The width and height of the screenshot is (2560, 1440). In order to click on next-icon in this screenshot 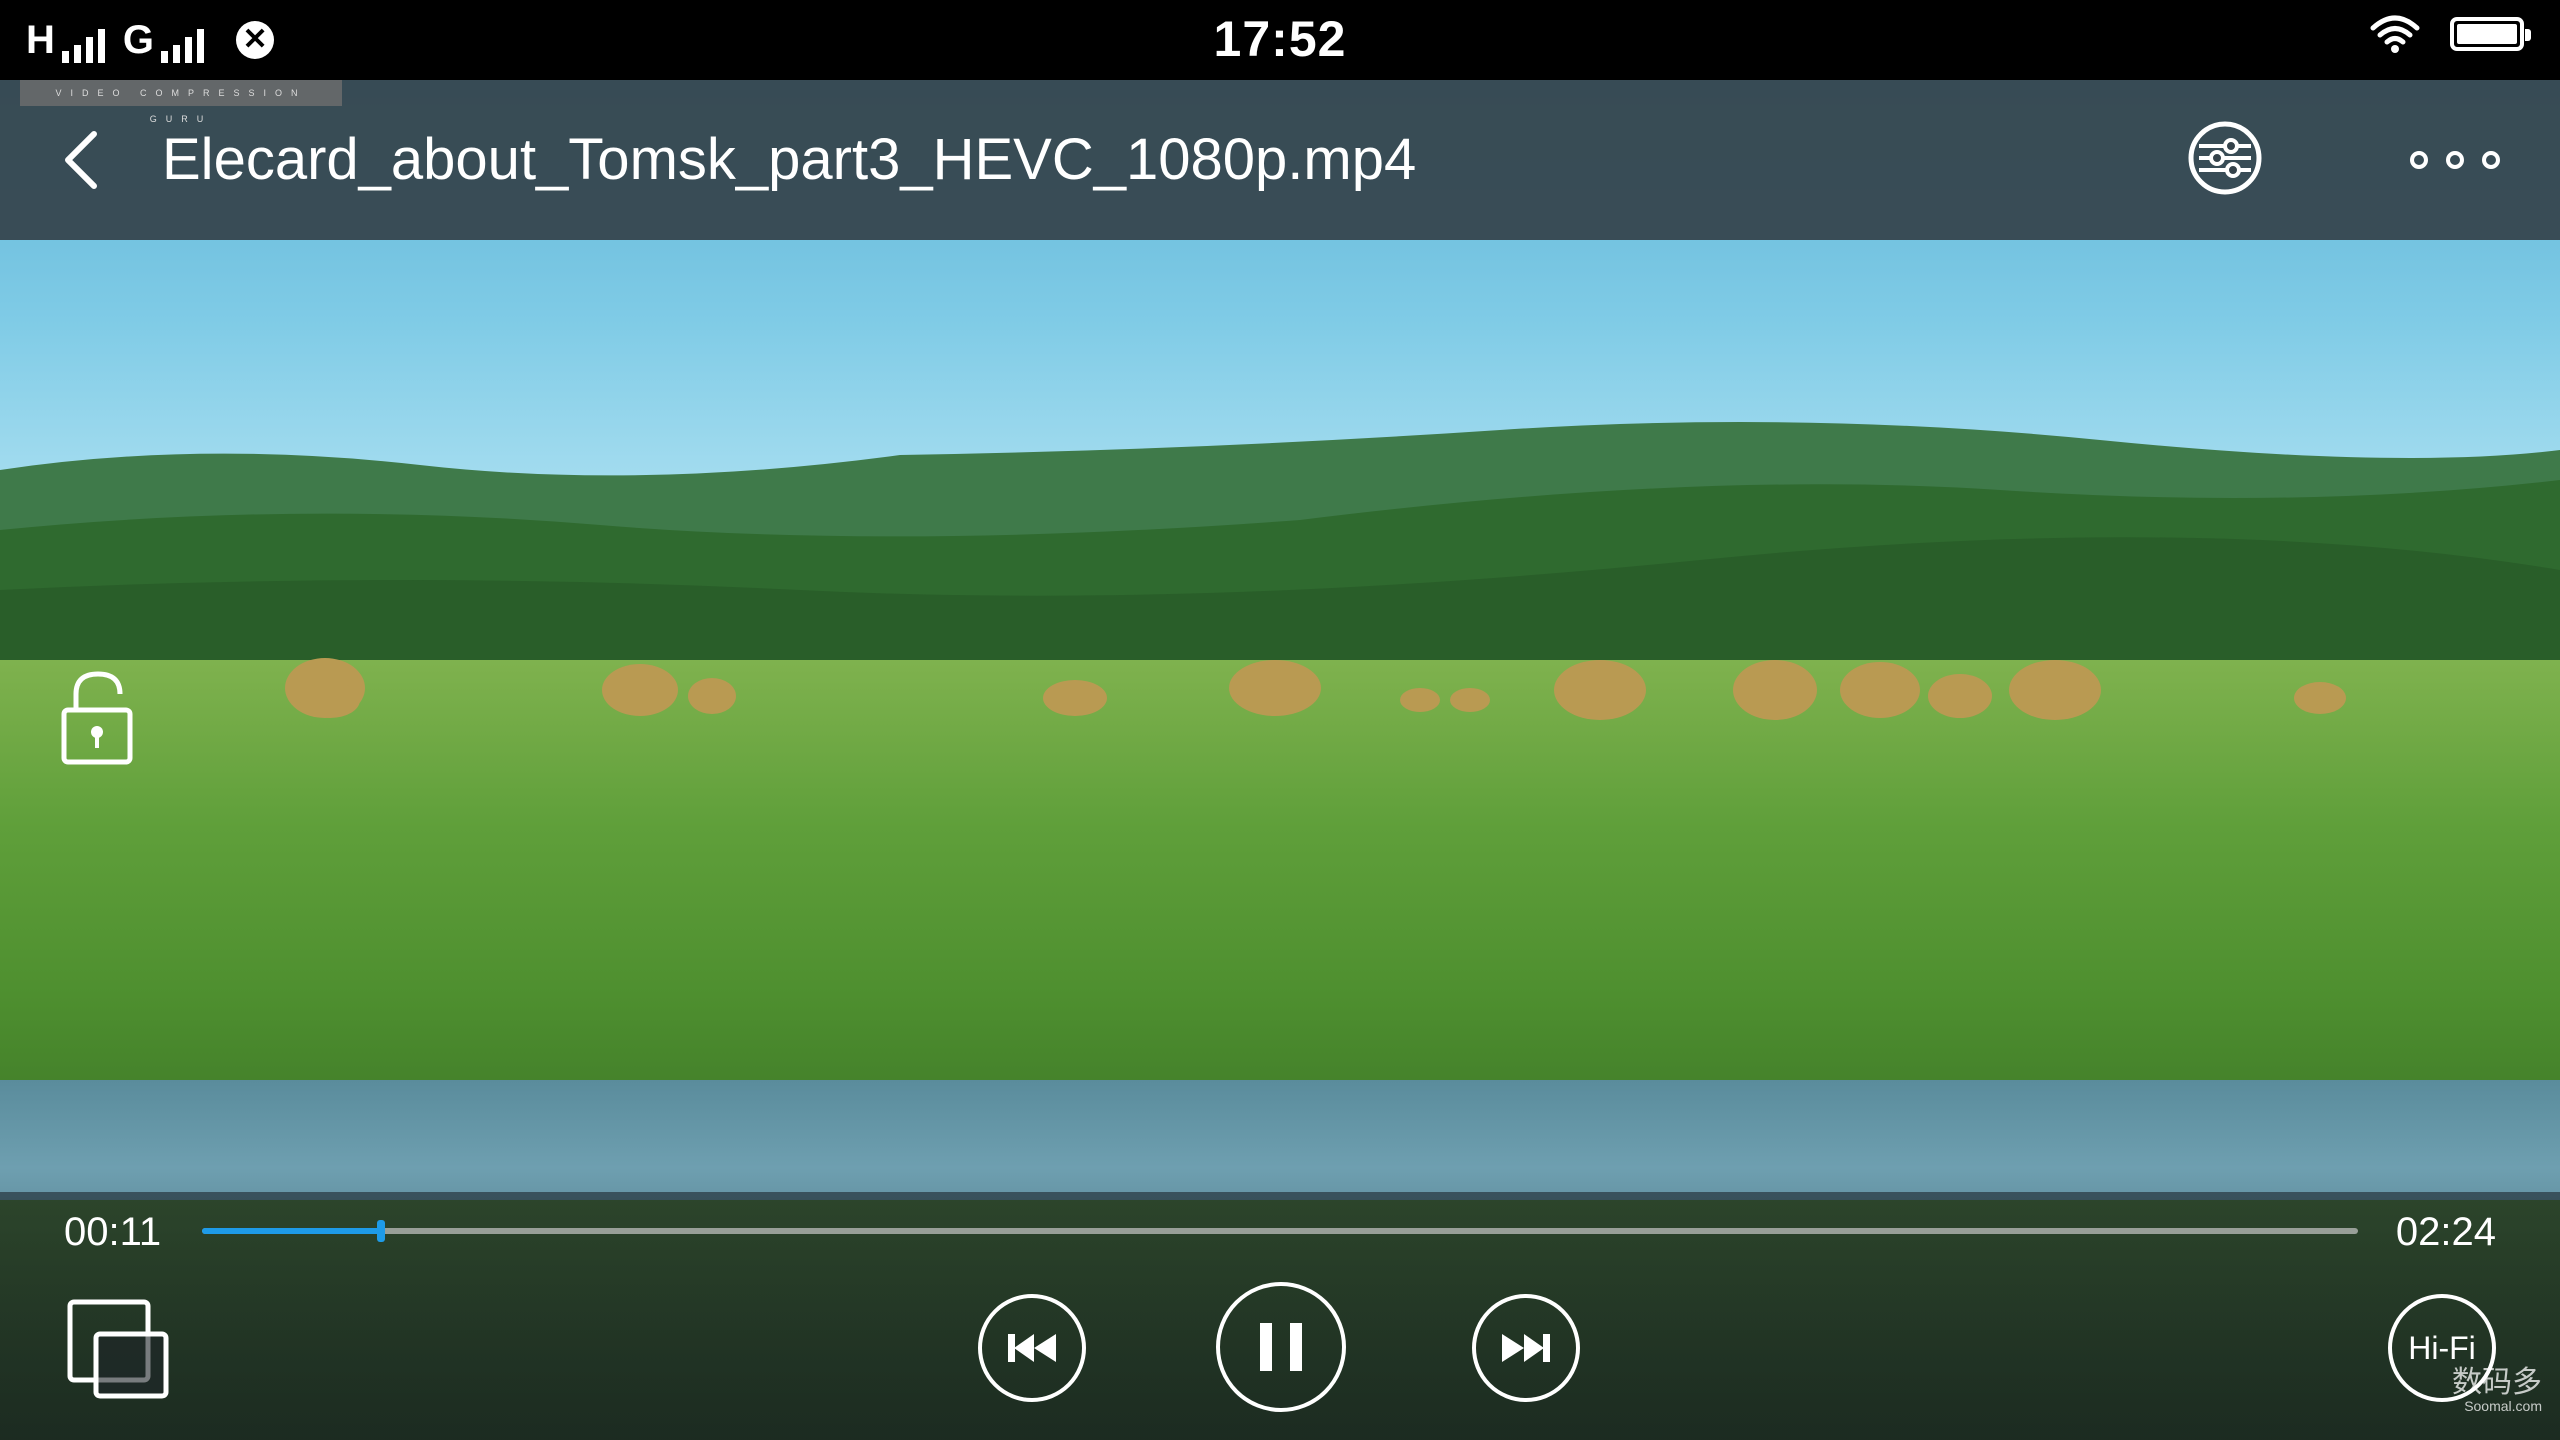, I will do `click(1526, 1348)`.